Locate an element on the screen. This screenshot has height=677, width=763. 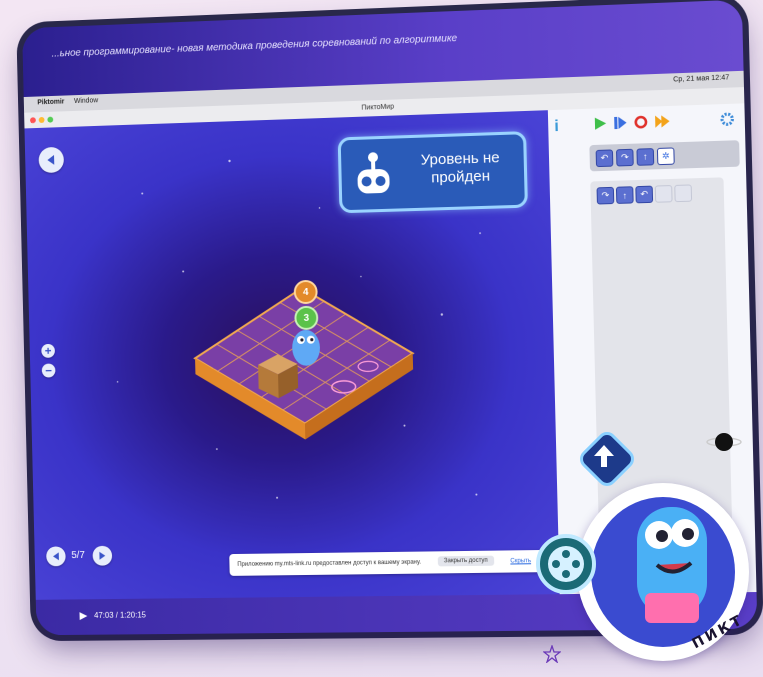
settings-icon is located at coordinates (727, 119).